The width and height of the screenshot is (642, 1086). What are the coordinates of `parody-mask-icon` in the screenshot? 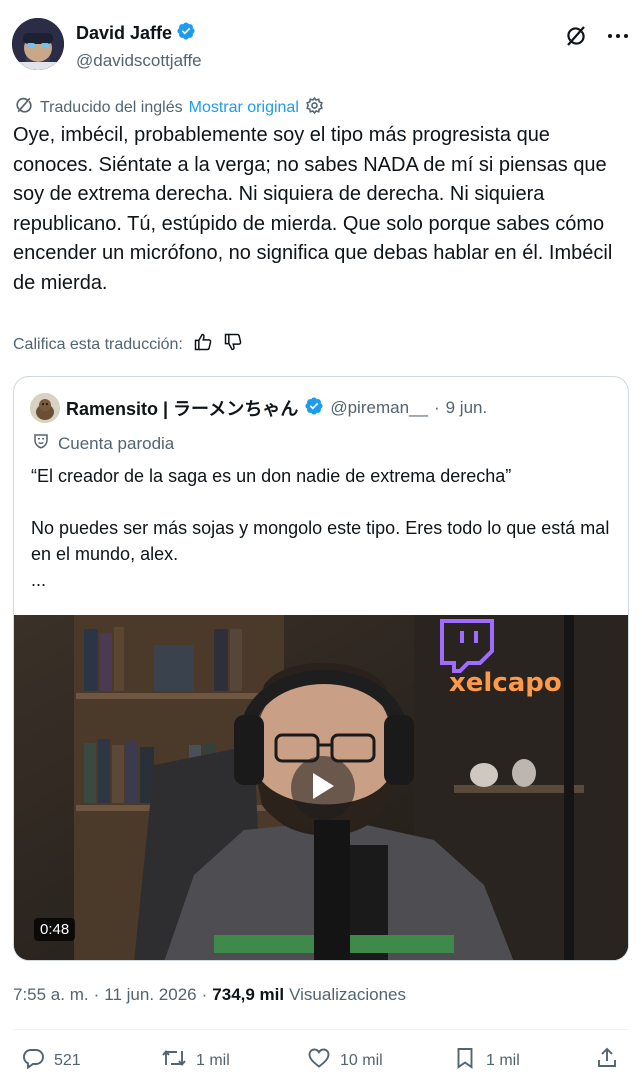 It's located at (41, 443).